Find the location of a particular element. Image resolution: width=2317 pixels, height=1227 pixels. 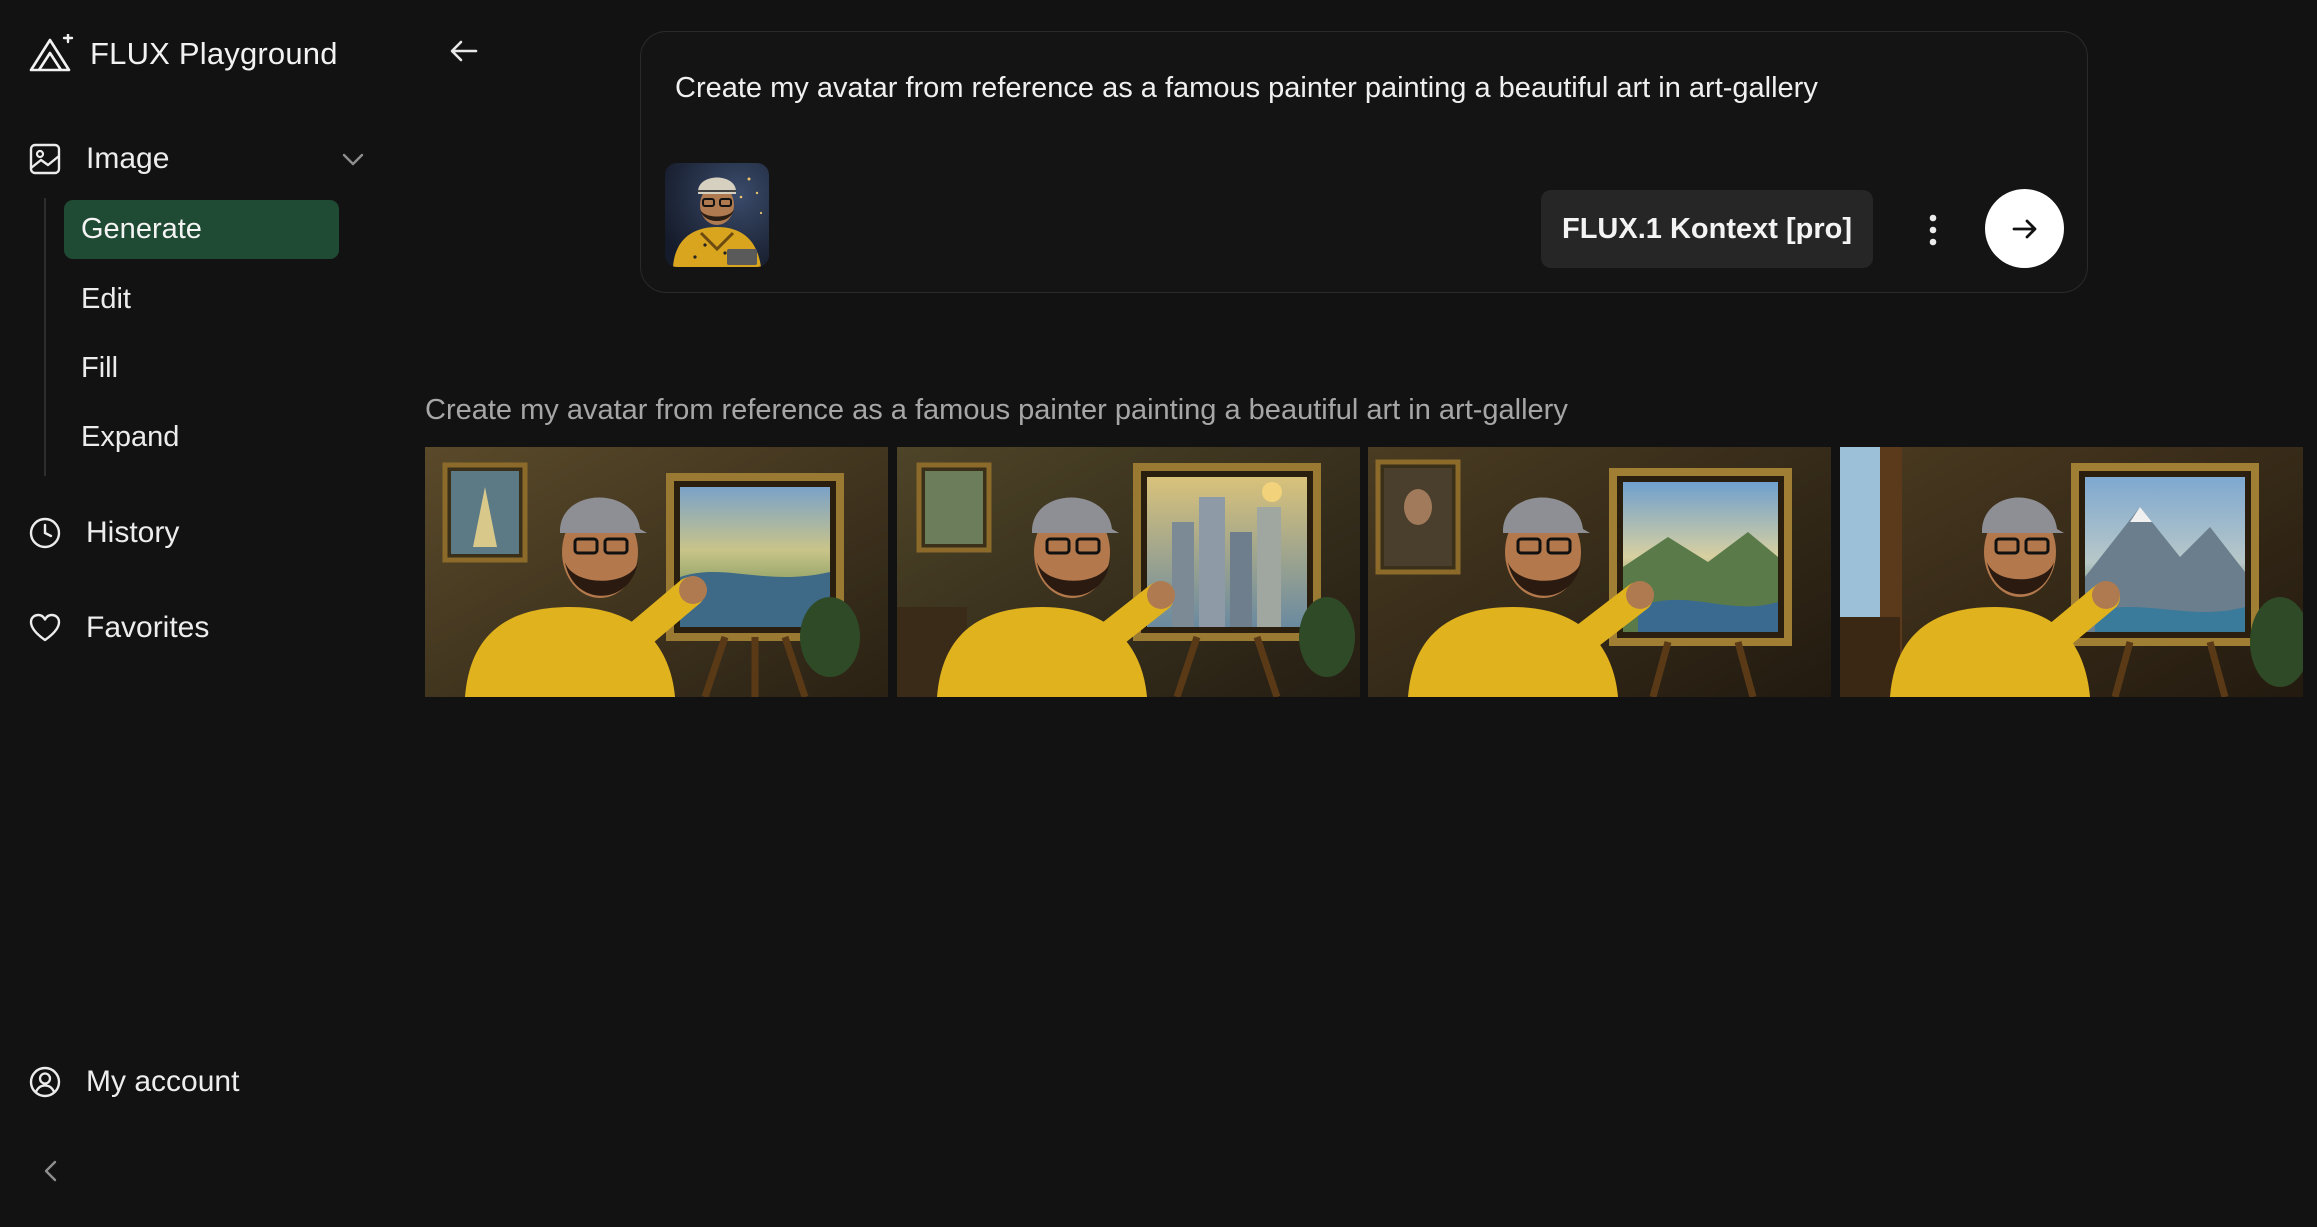

submit-button is located at coordinates (2024, 228).